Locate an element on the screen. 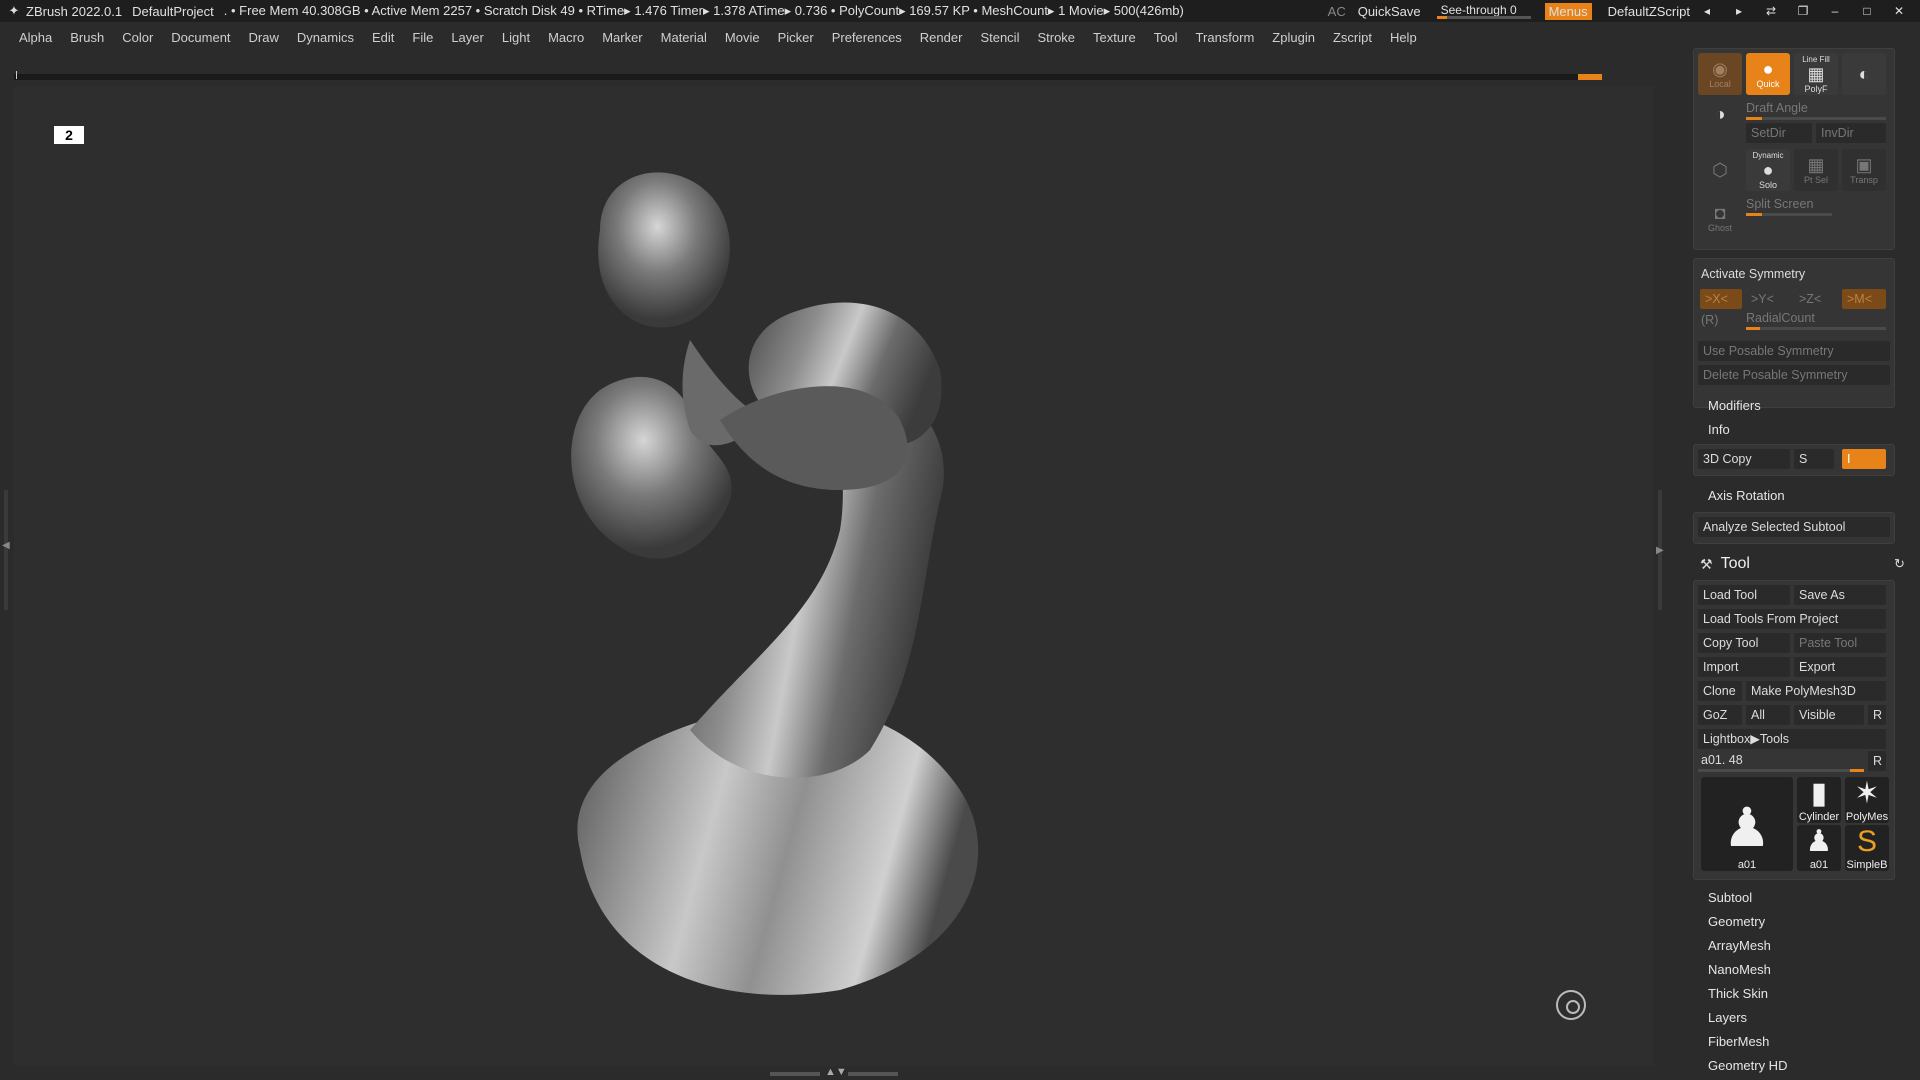 Image resolution: width=1920 pixels, height=1080 pixels. delete-posable-symmetry-button: Delete Posable Symmetry is located at coordinates (1794, 375).